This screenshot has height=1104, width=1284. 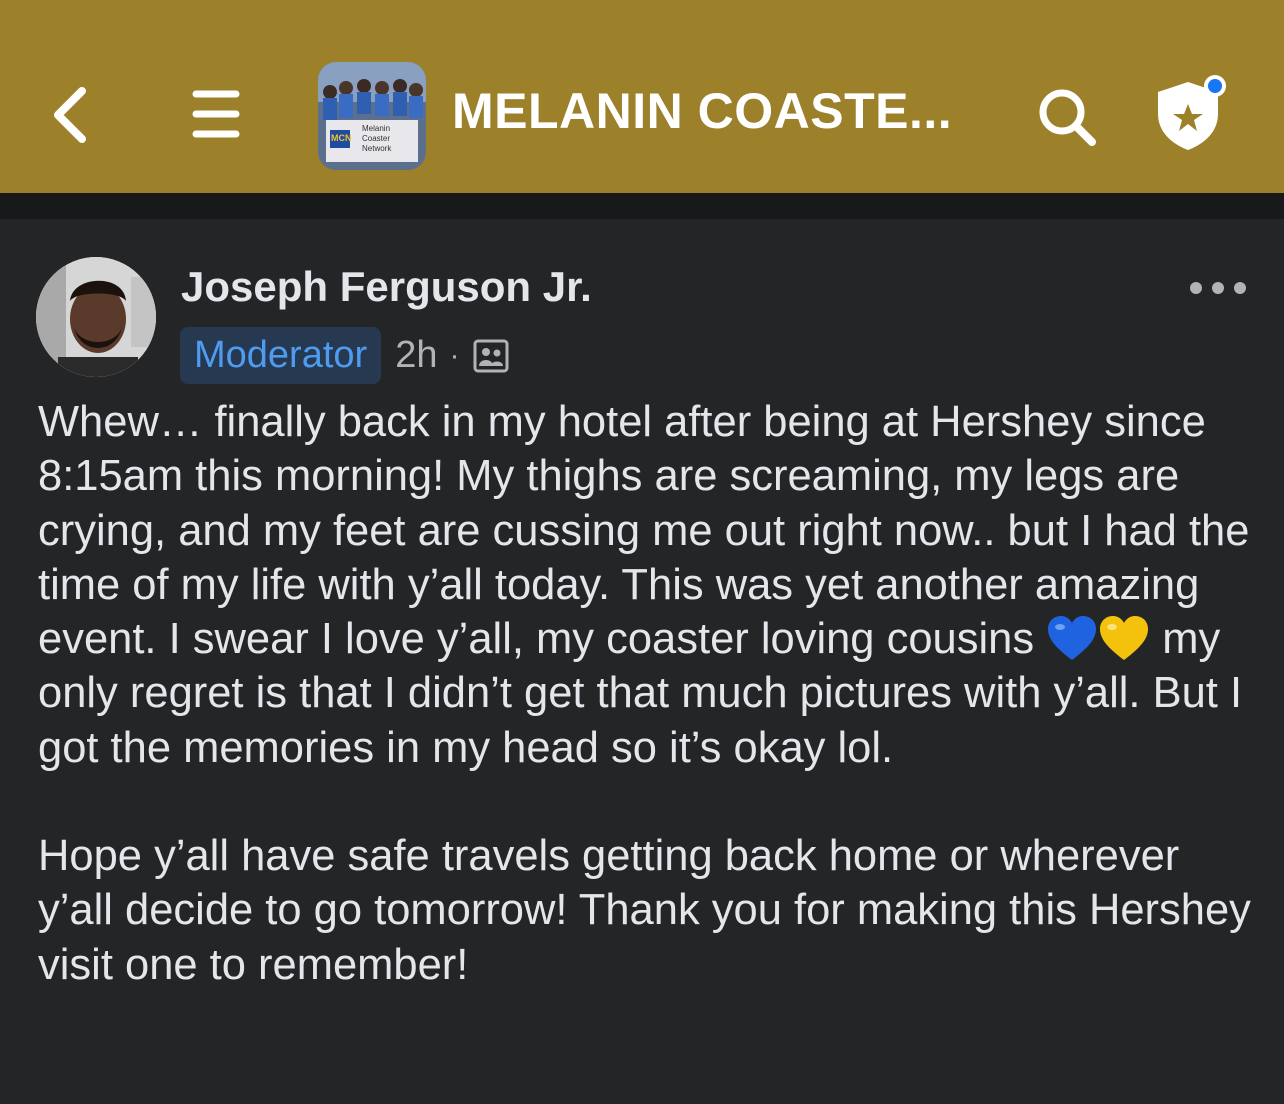 What do you see at coordinates (341, 138) in the screenshot?
I see `thumb-badge: MCN` at bounding box center [341, 138].